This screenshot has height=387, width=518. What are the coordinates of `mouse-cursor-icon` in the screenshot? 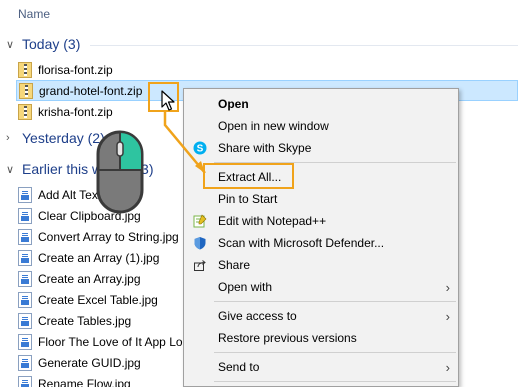 It's located at (168, 100).